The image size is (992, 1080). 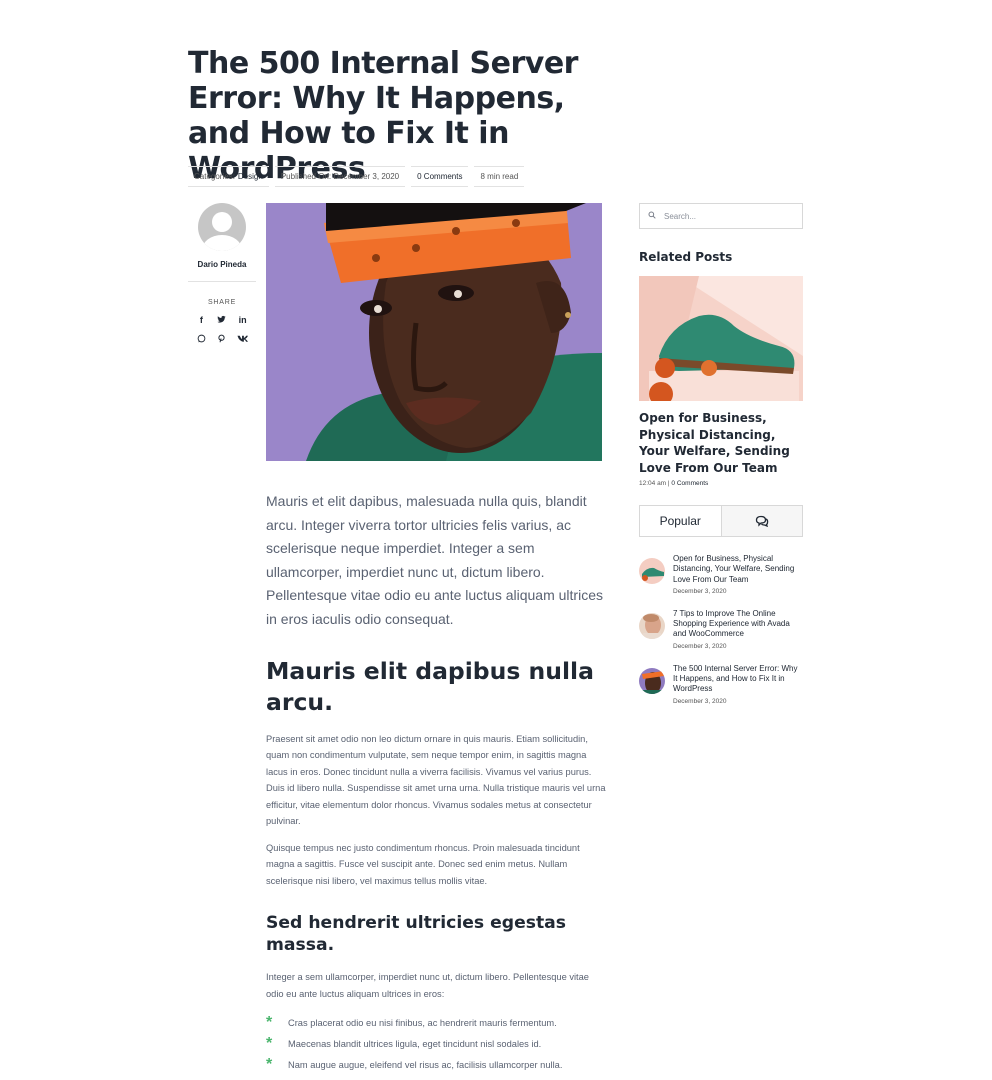 What do you see at coordinates (222, 227) in the screenshot?
I see `avatar` at bounding box center [222, 227].